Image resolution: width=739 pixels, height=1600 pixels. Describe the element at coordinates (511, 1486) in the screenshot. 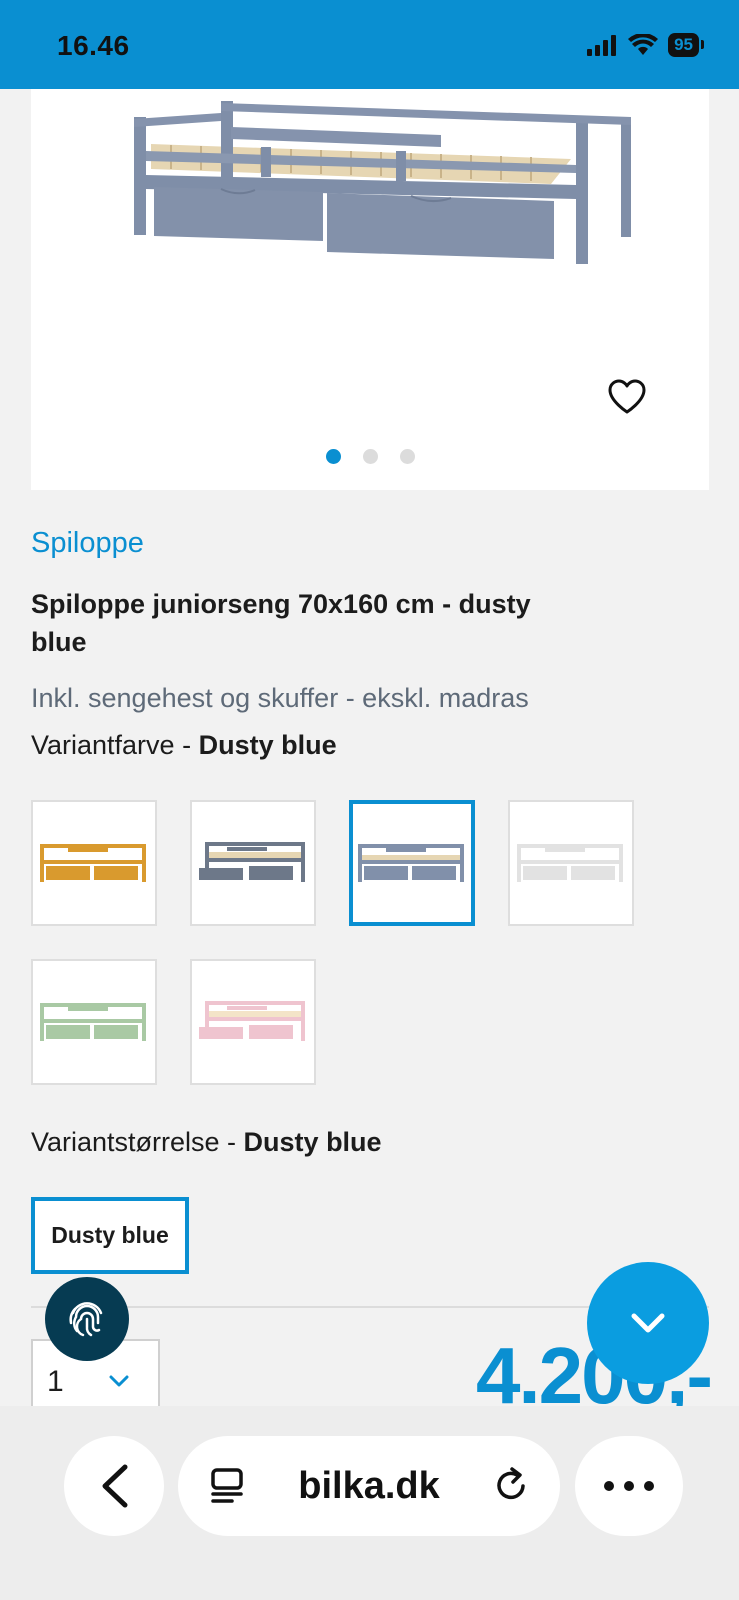

I see `reload-icon` at that location.